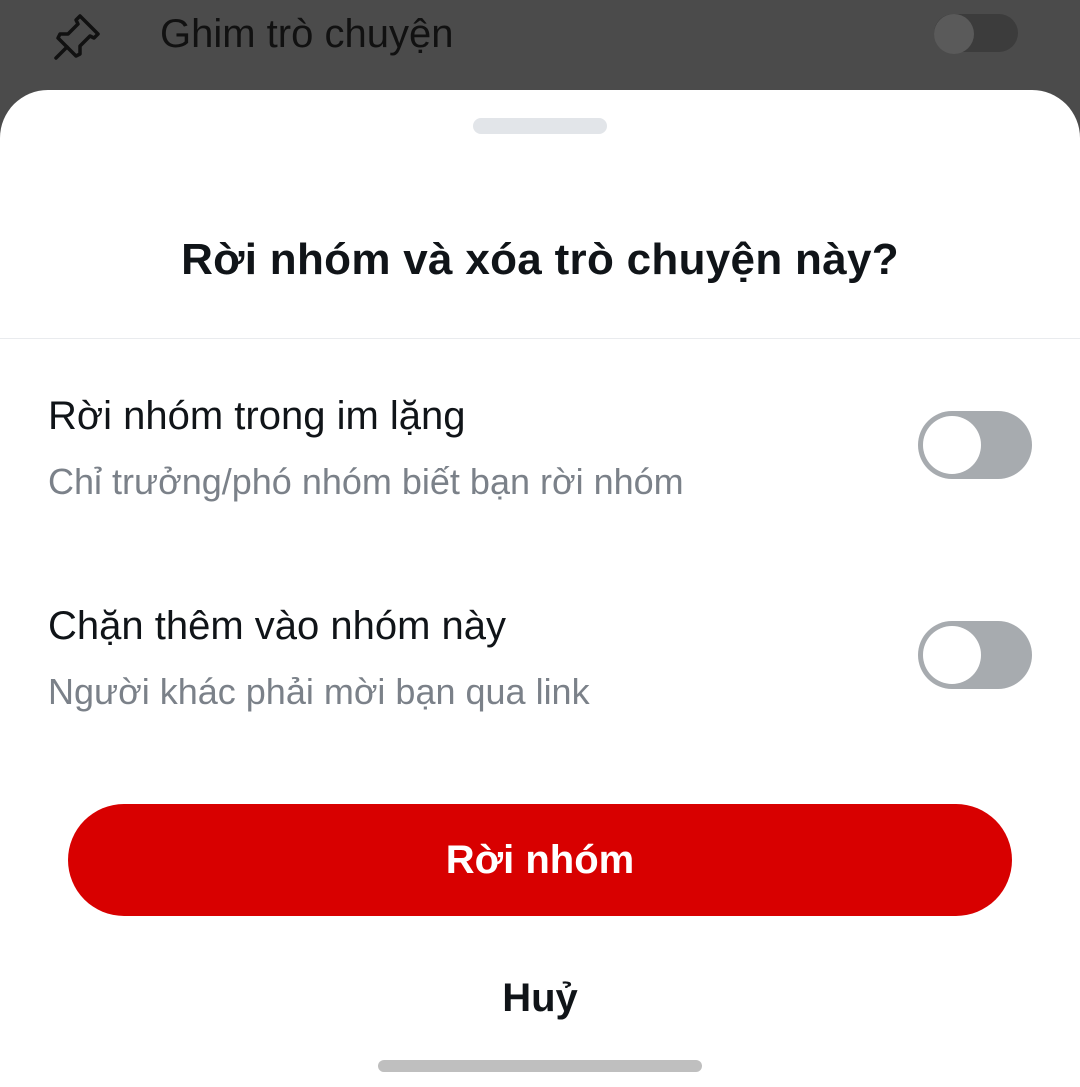  Describe the element at coordinates (366, 481) in the screenshot. I see `option-silent-leave-subtitle: Chỉ trưởng/phó nhóm biết bạn rời nhóm` at that location.